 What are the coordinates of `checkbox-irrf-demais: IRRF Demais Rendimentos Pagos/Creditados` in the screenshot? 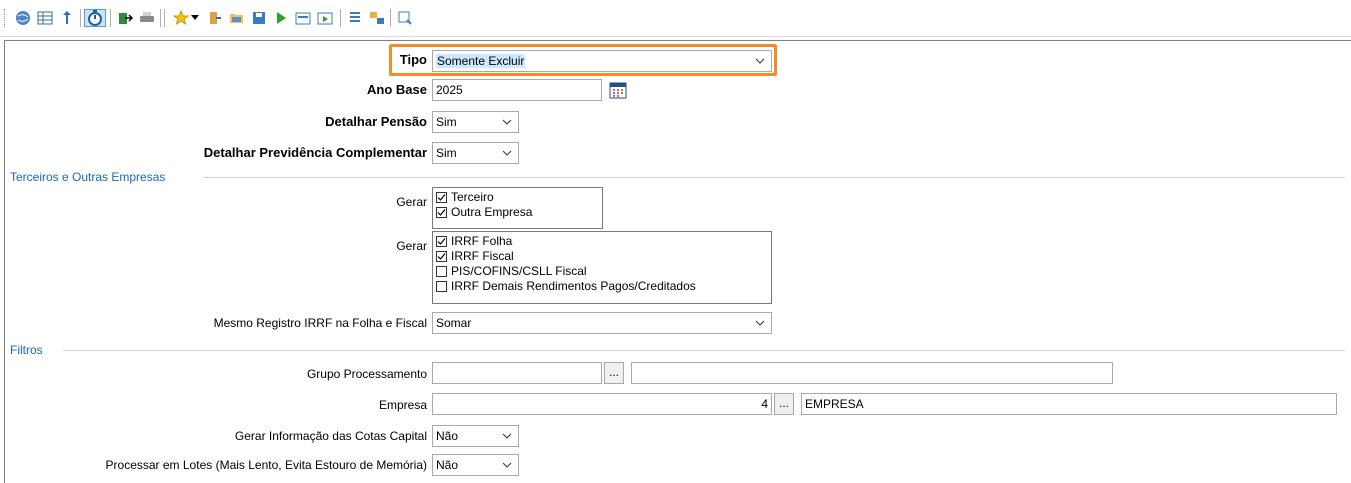 It's located at (602, 286).